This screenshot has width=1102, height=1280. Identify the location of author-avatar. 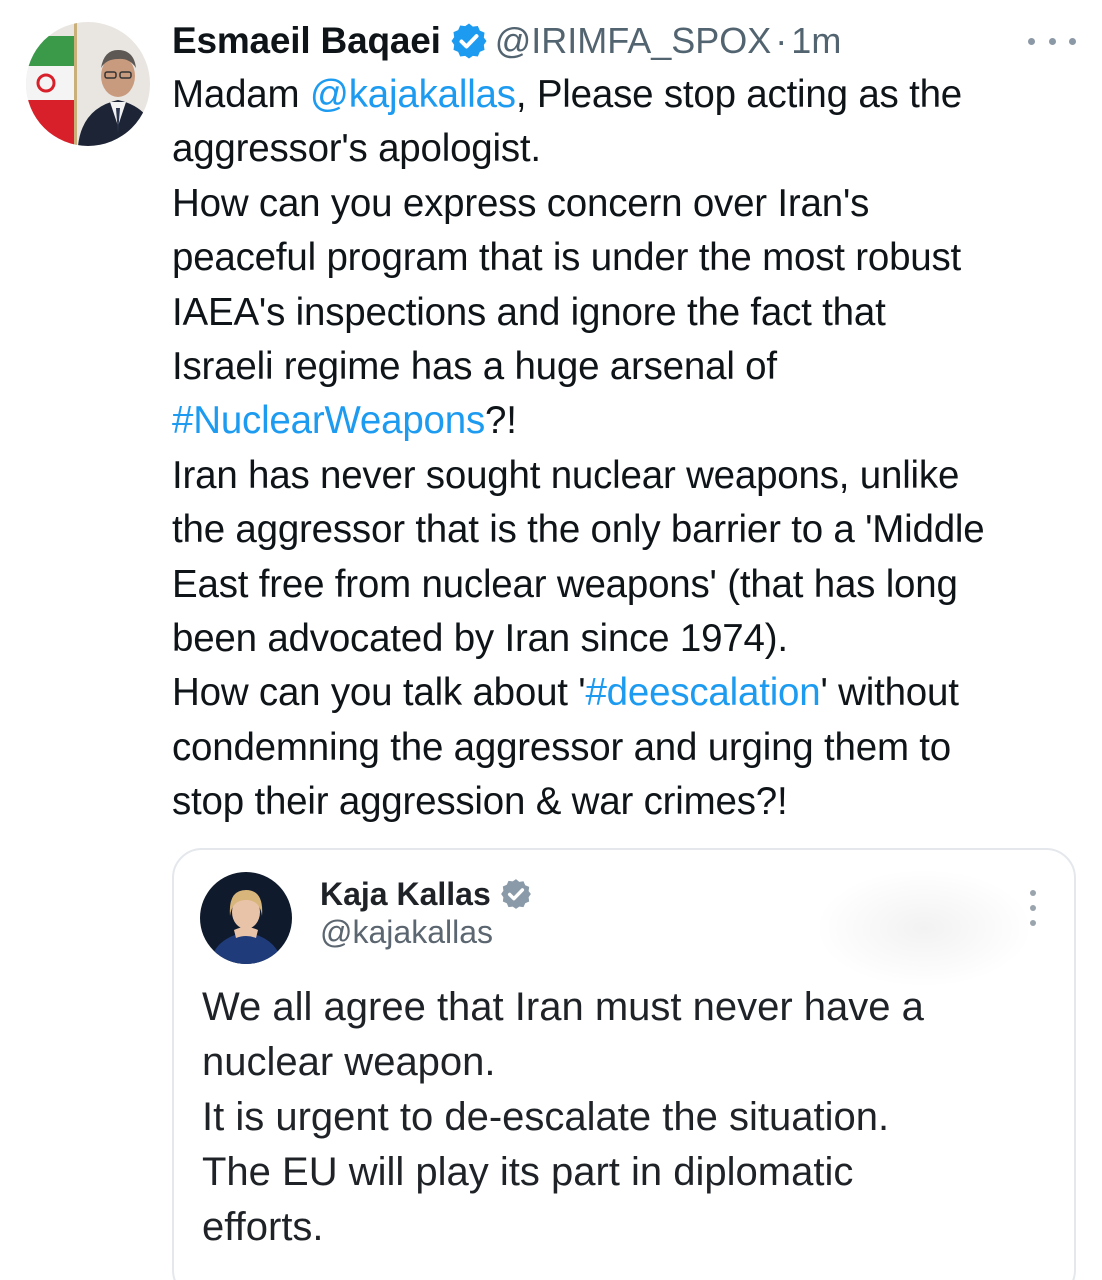
(88, 84).